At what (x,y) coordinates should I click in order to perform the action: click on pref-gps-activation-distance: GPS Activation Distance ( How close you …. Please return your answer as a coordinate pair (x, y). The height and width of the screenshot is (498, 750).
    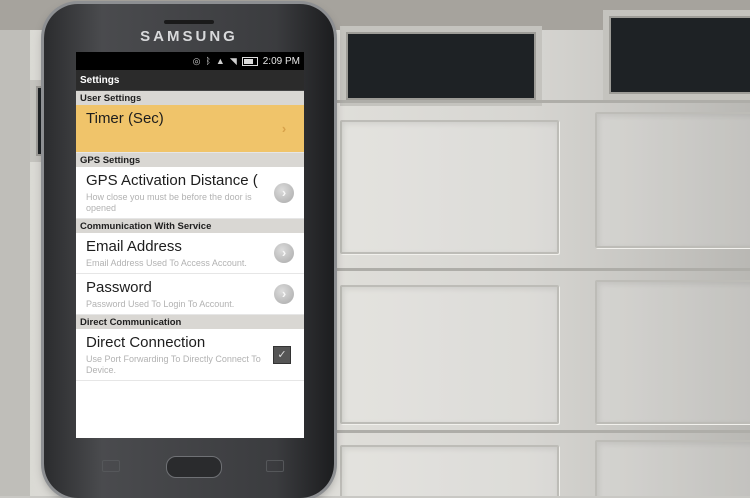
    Looking at the image, I should click on (190, 193).